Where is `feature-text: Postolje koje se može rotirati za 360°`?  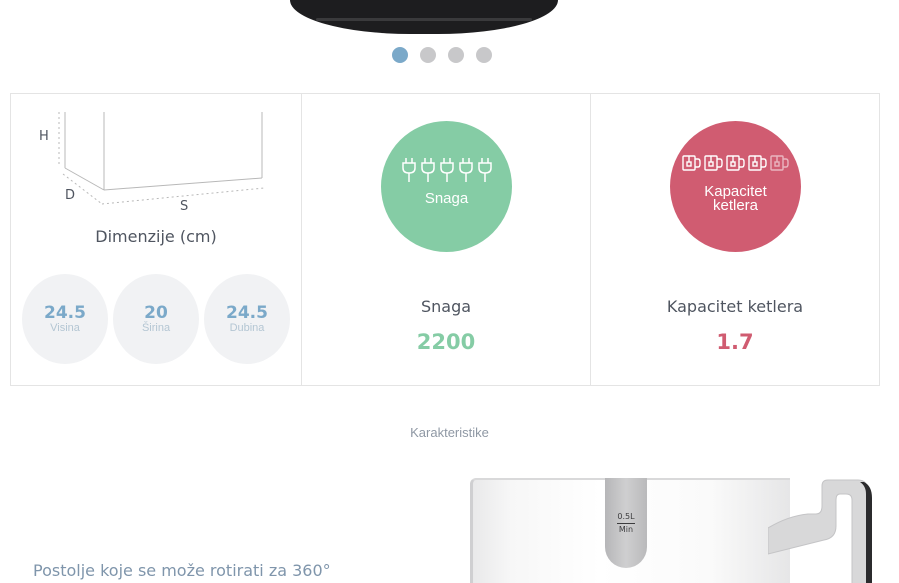
feature-text: Postolje koje se može rotirati za 360° is located at coordinates (182, 570).